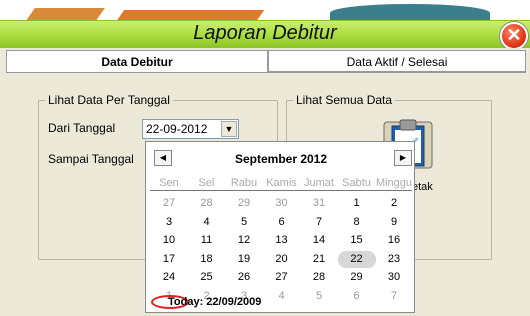  I want to click on calendar-day: 2, so click(394, 203).